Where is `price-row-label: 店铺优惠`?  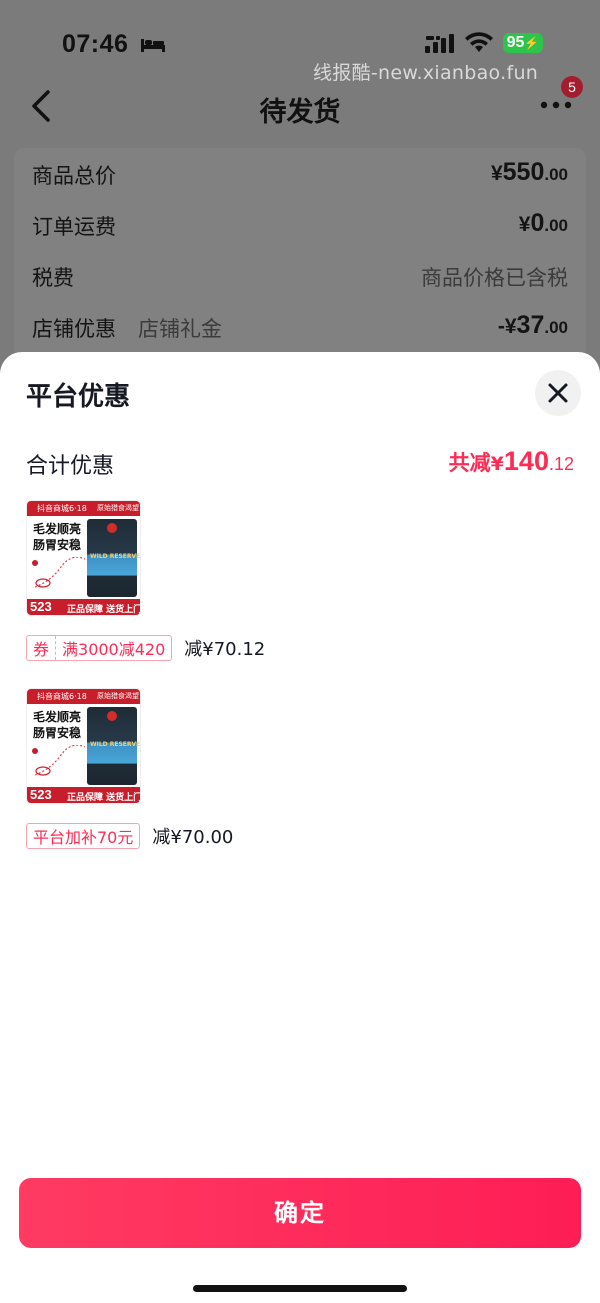 price-row-label: 店铺优惠 is located at coordinates (74, 329).